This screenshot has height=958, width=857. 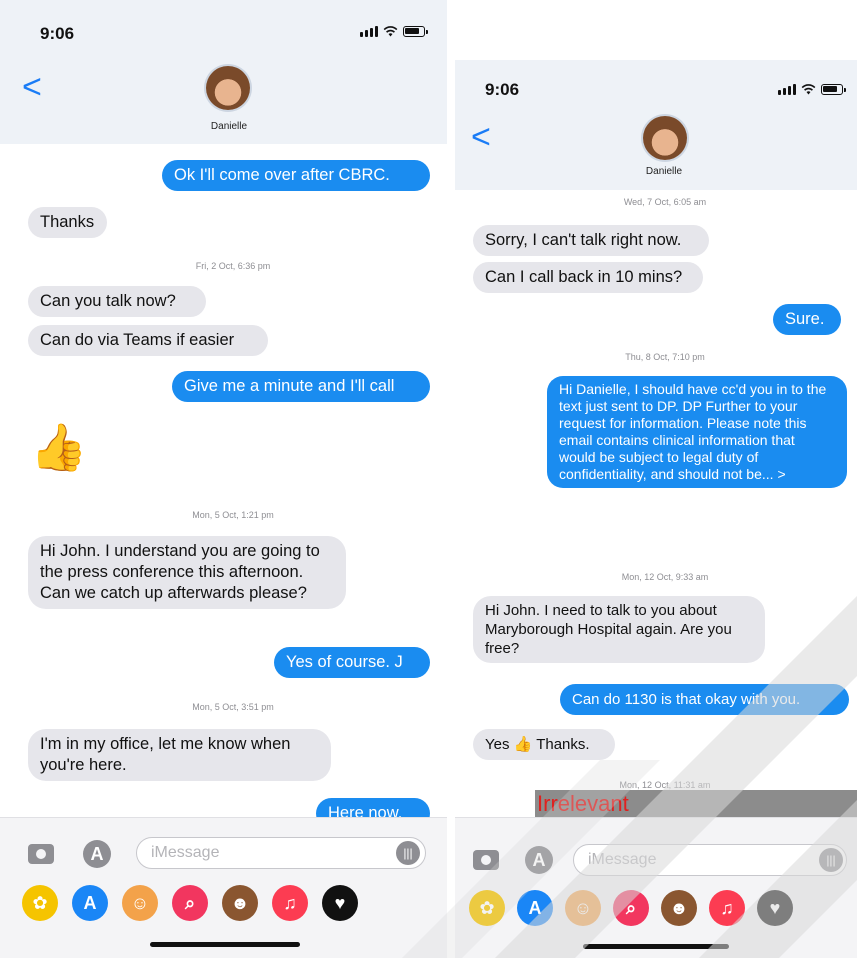 I want to click on outgoing-message: Give me a minute and I'll call, so click(x=301, y=386).